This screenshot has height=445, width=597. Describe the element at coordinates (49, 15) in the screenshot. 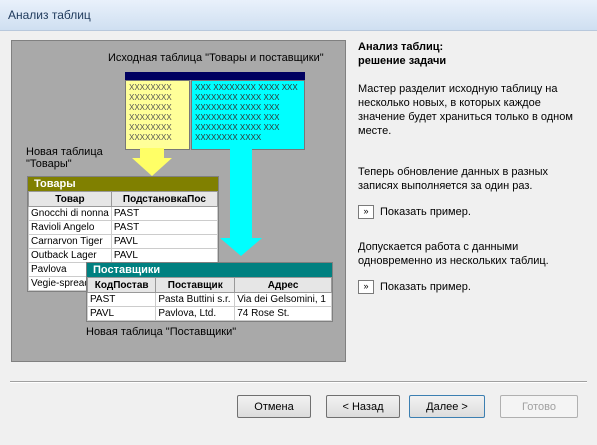

I see `window-title: Анализ таблиц` at that location.